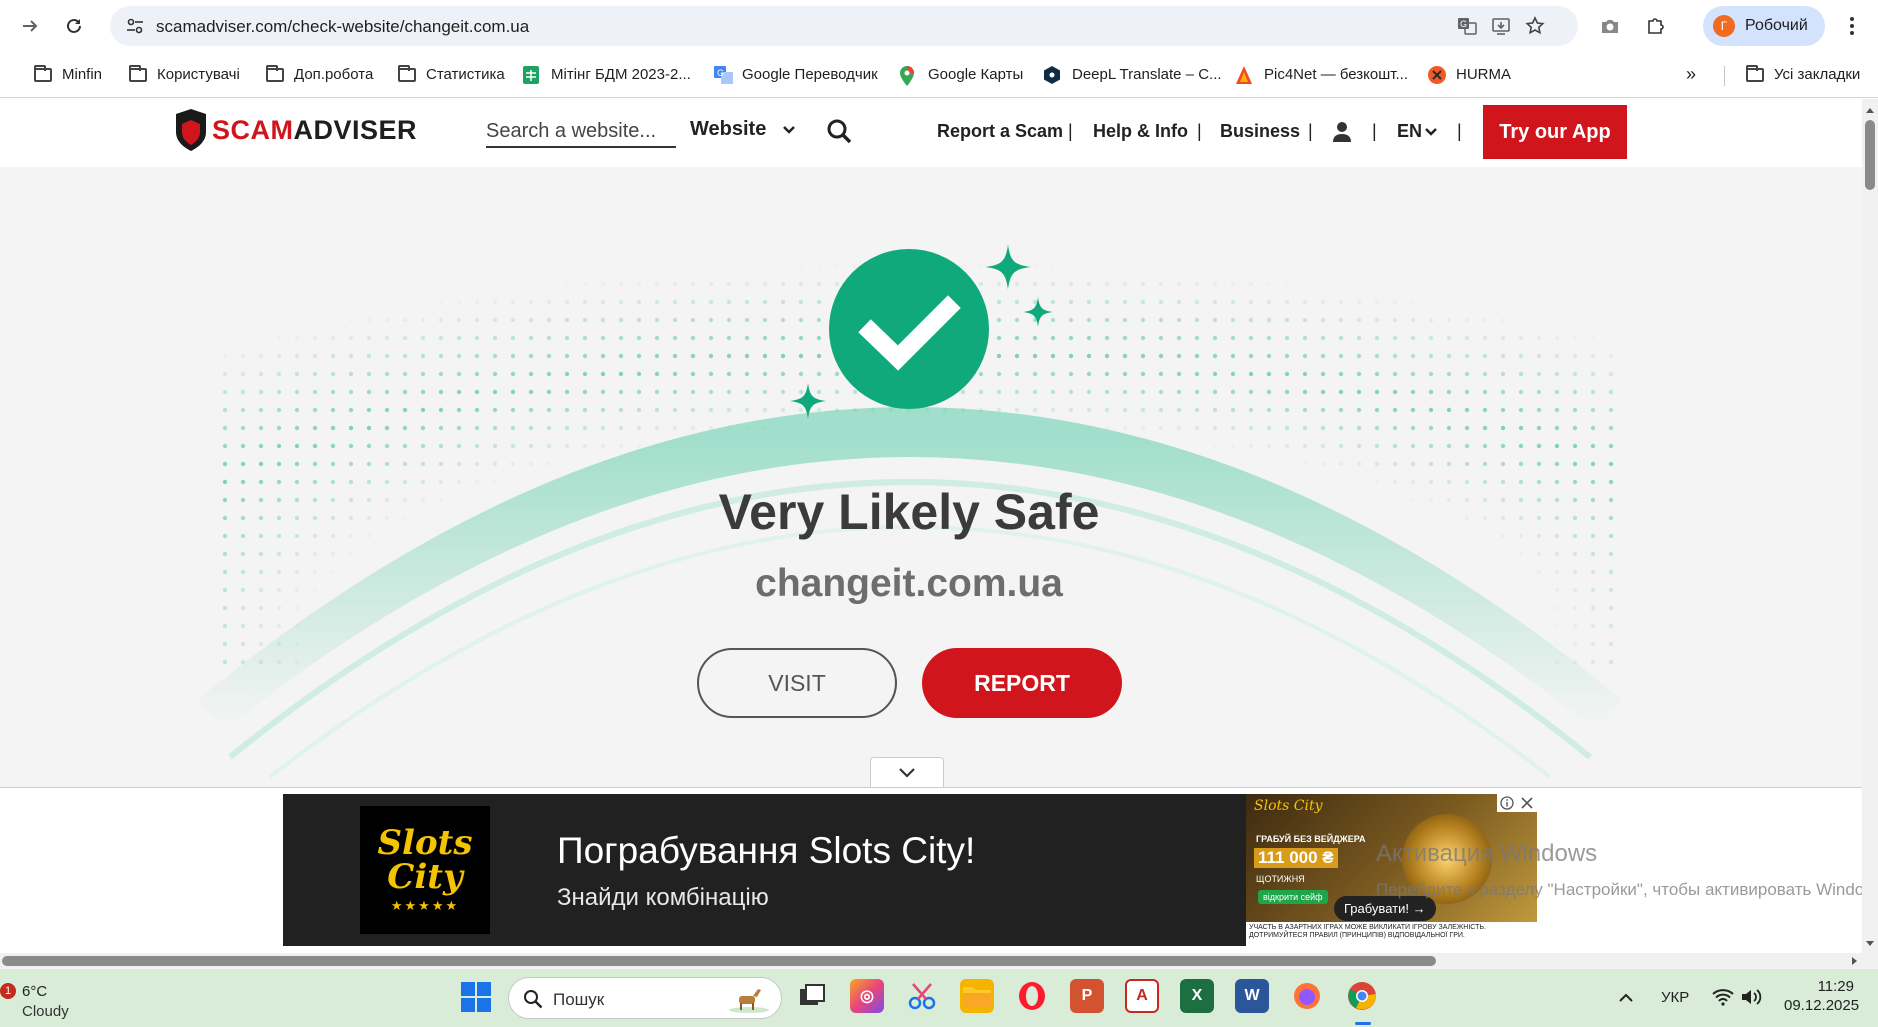 Image resolution: width=1878 pixels, height=1027 pixels. What do you see at coordinates (1022, 683) in the screenshot?
I see `report-button: REPORT` at bounding box center [1022, 683].